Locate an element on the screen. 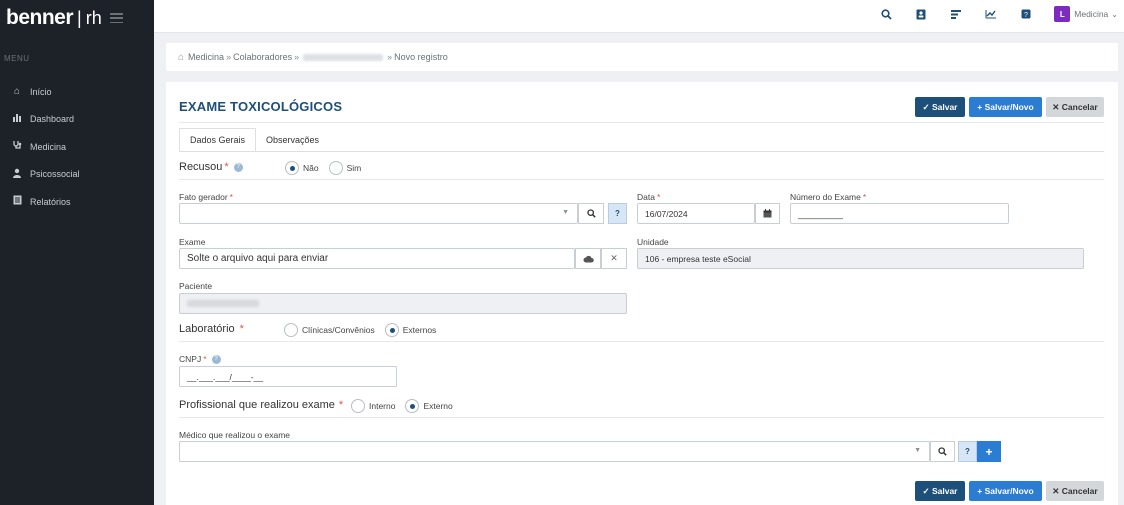 This screenshot has height=505, width=1124. sidebar-item-label: Início is located at coordinates (41, 91).